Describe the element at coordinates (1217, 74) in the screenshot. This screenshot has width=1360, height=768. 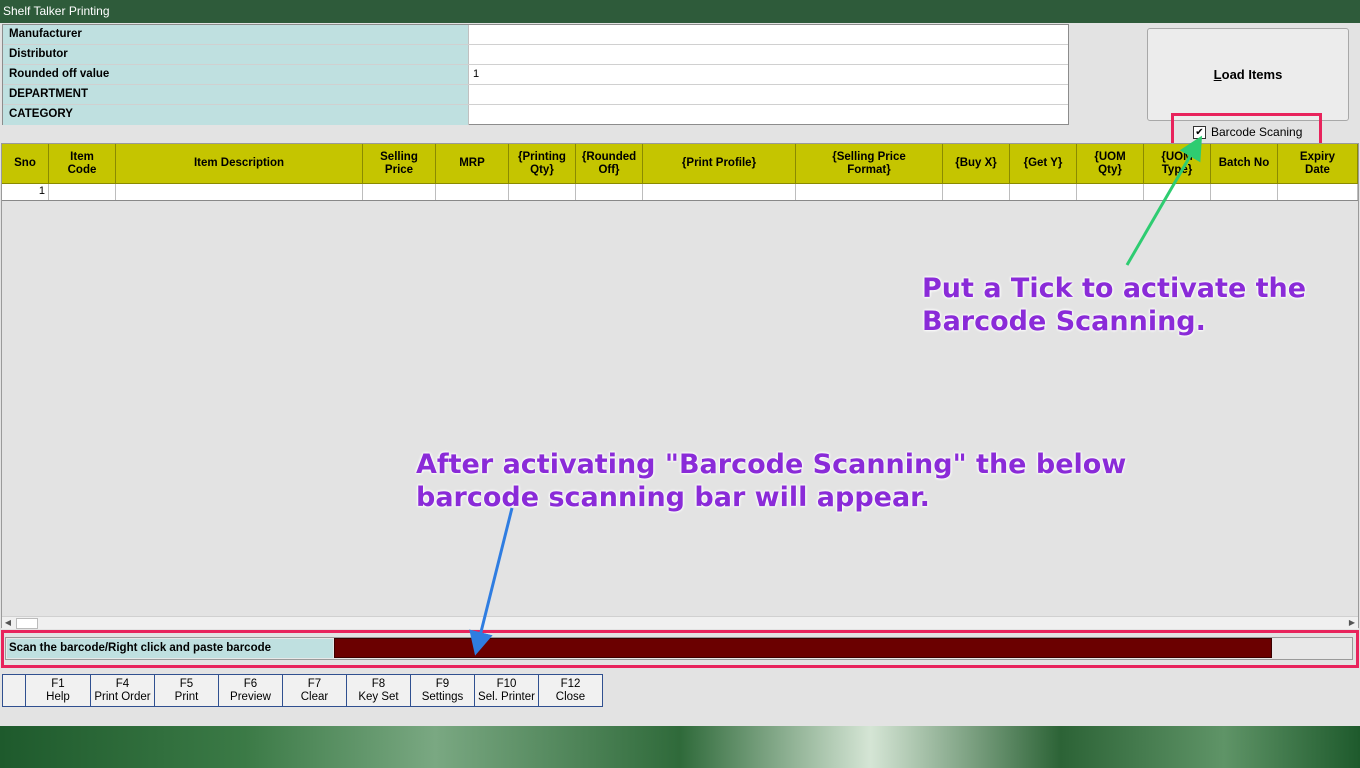
I see `load-items-mnemonic: L` at that location.